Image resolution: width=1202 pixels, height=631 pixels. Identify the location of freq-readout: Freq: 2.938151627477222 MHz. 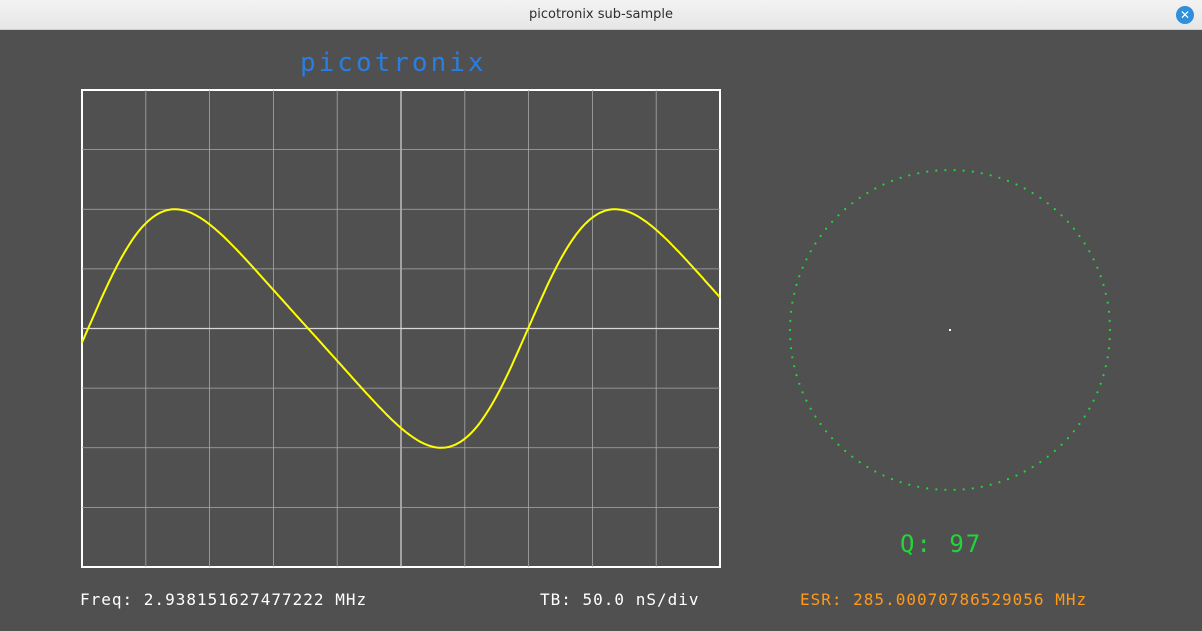
(224, 599).